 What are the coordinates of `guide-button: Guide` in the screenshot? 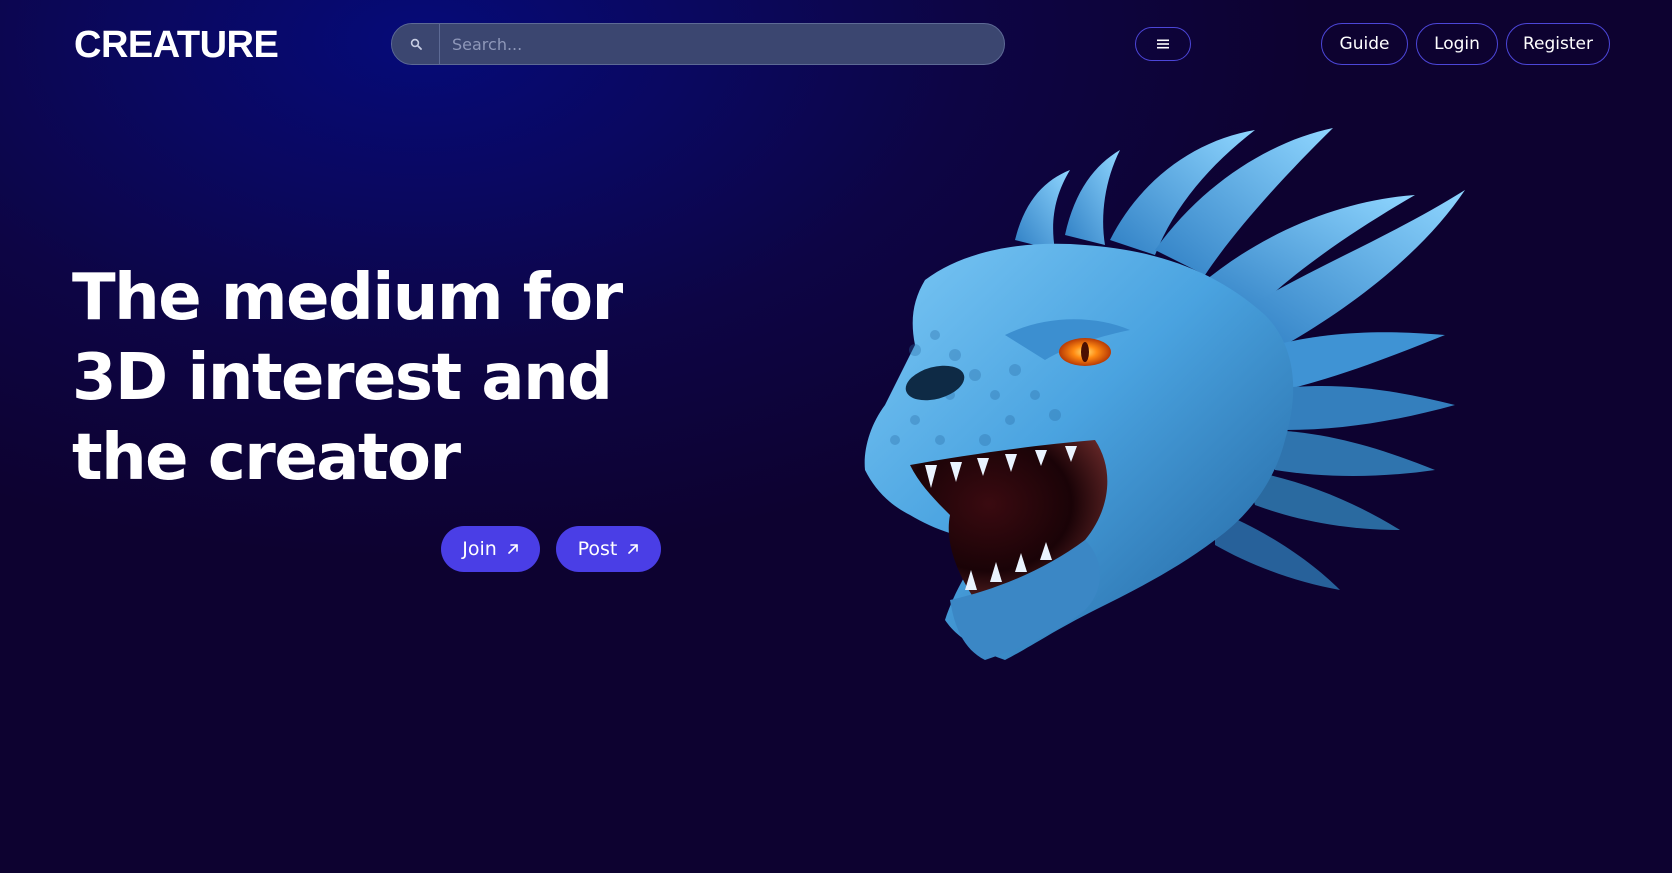 It's located at (1364, 44).